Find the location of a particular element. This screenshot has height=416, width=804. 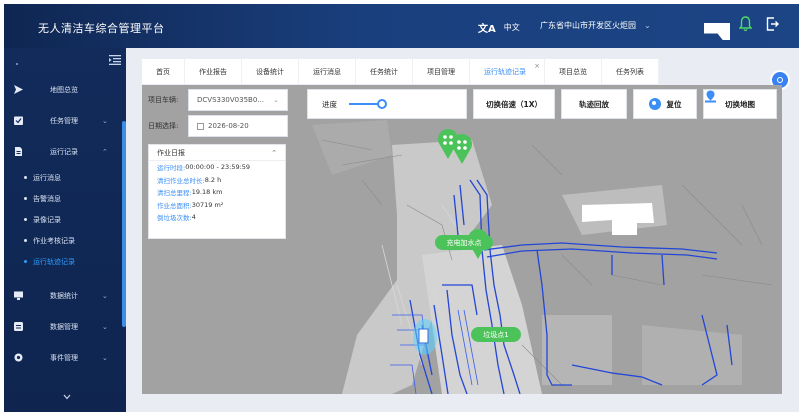

sidebar-subitem-run-messages: 运行消息 is located at coordinates (65, 177).